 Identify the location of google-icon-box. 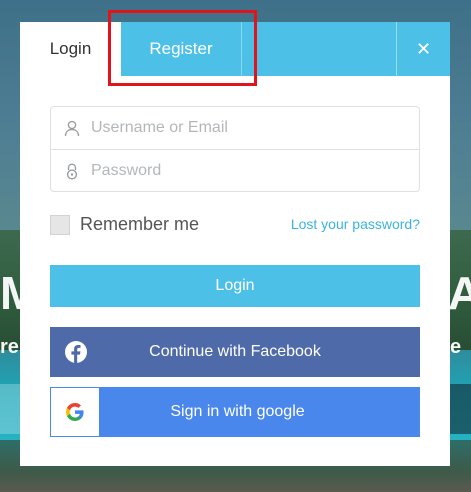
(75, 412).